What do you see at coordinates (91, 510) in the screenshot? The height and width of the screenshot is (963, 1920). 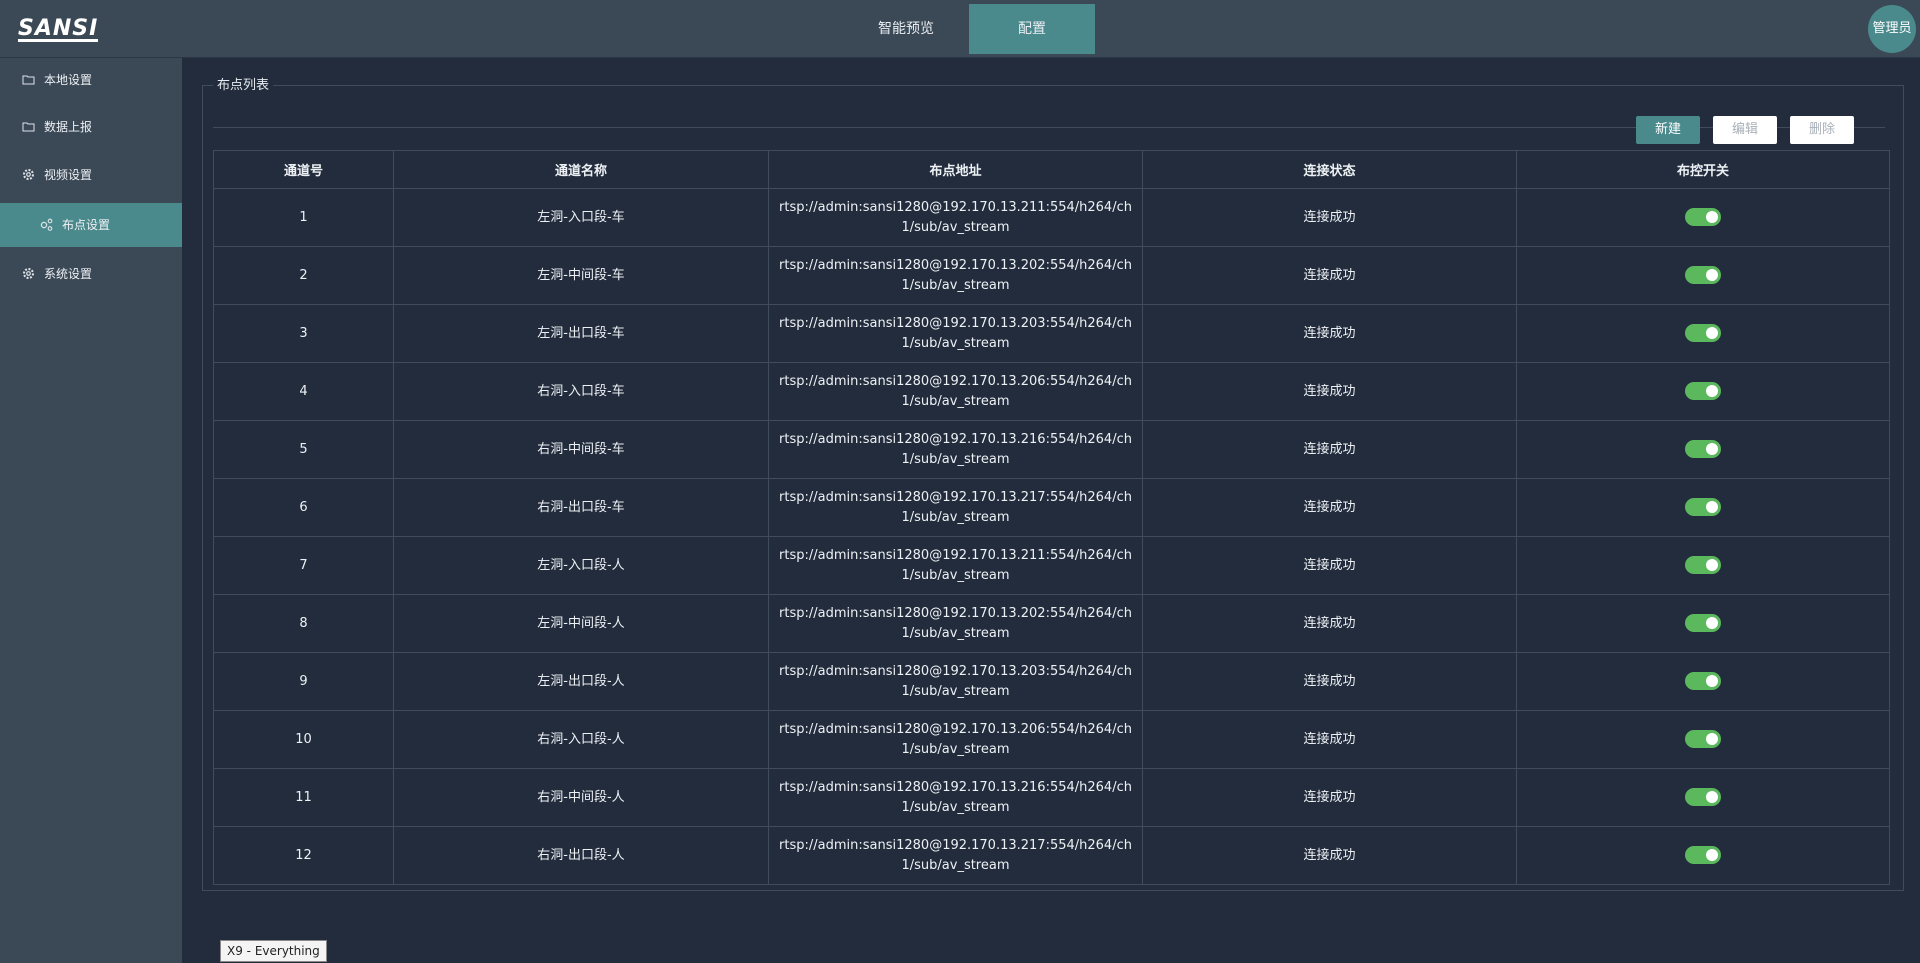 I see `sidebar: 本地设置 数据上报 视频设置 布点设置 系统设置` at bounding box center [91, 510].